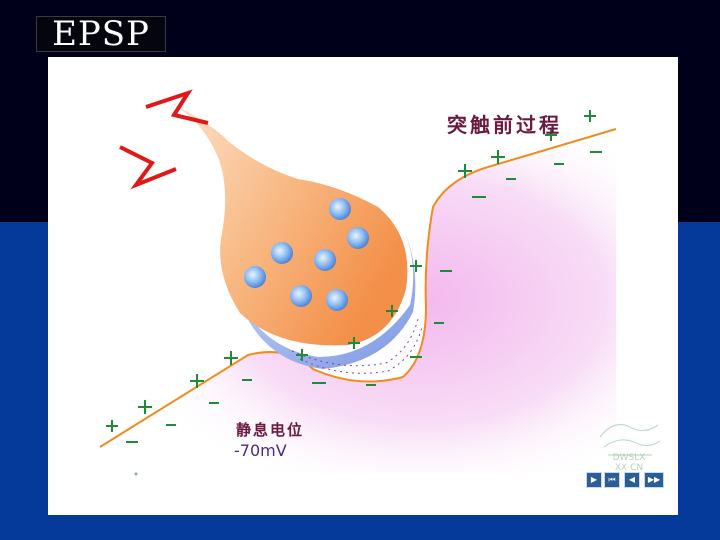 This screenshot has height=540, width=720. What do you see at coordinates (136, 474) in the screenshot?
I see `small-dot` at bounding box center [136, 474].